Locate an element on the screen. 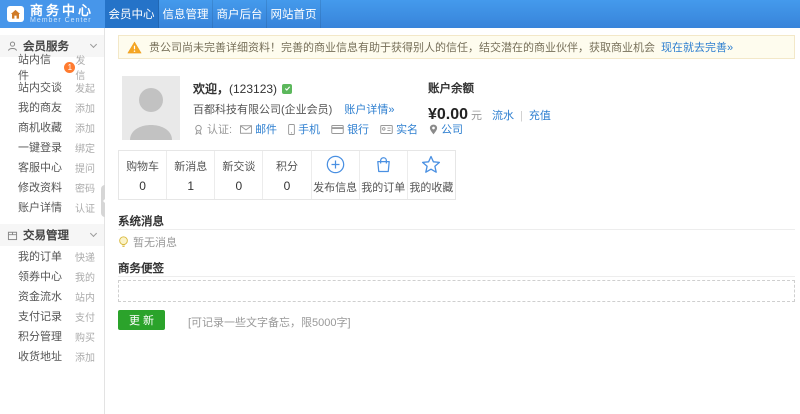 The image size is (800, 414). sidebar-item-business-friends: 我的商友 添加 is located at coordinates (52, 107).